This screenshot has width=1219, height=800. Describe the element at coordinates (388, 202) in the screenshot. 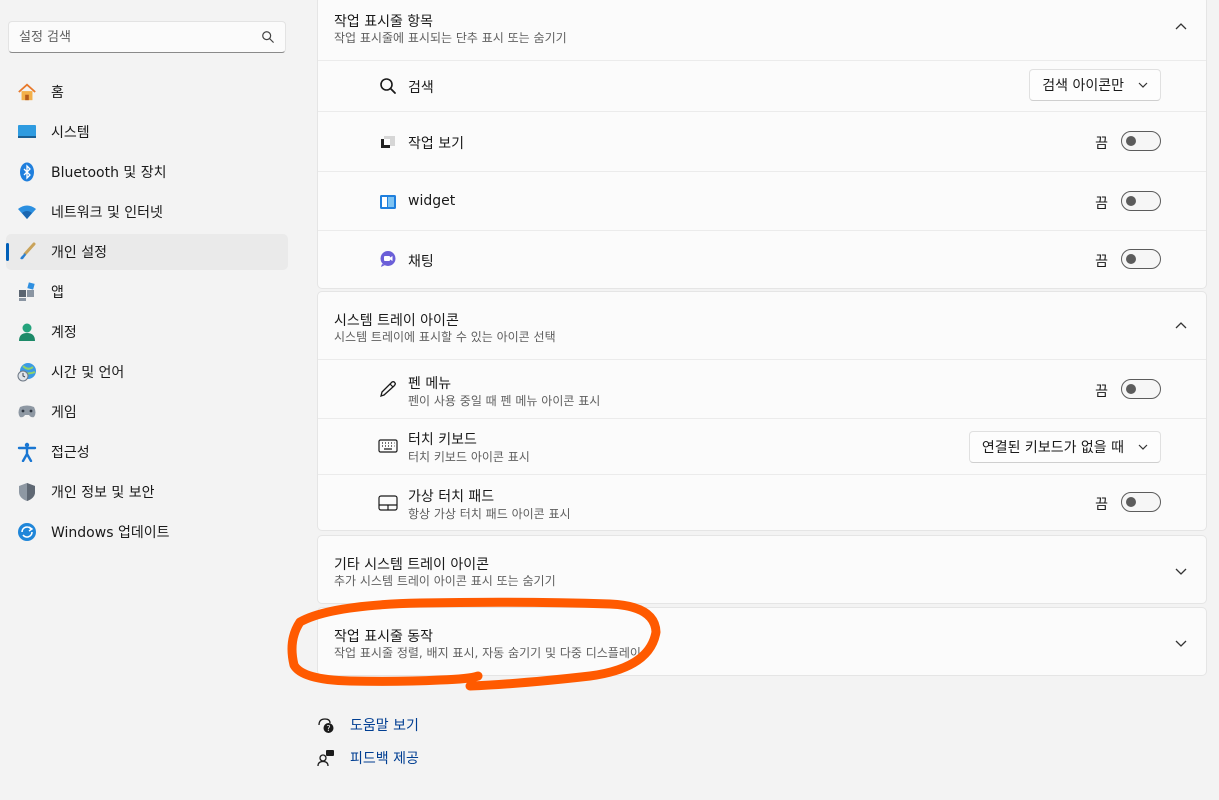

I see `widget-icon` at that location.